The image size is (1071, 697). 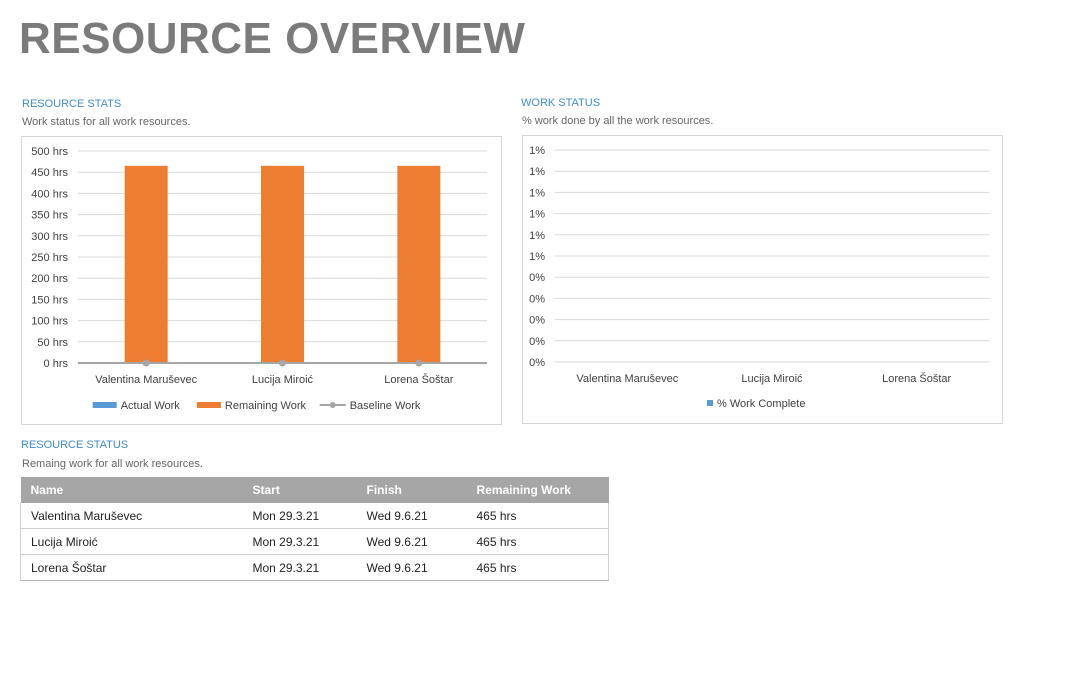 I want to click on column-header-remaining-work: Remaining Work, so click(x=537, y=490).